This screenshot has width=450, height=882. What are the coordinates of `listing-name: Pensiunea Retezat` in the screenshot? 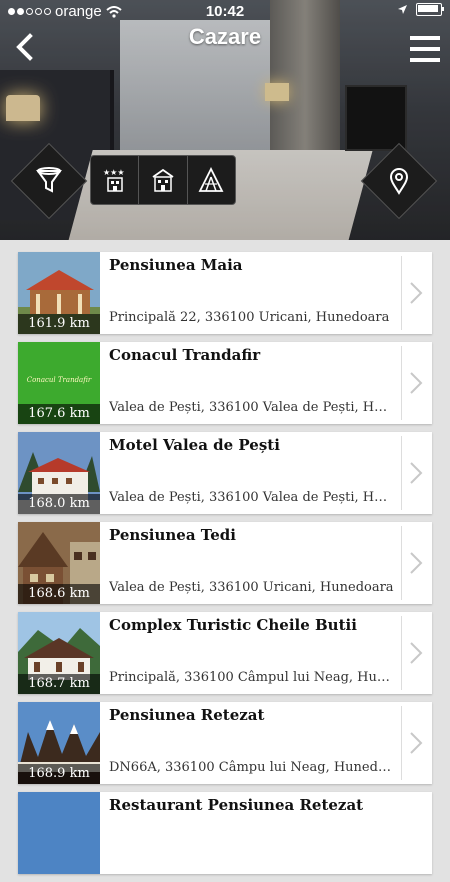 It's located at (187, 715).